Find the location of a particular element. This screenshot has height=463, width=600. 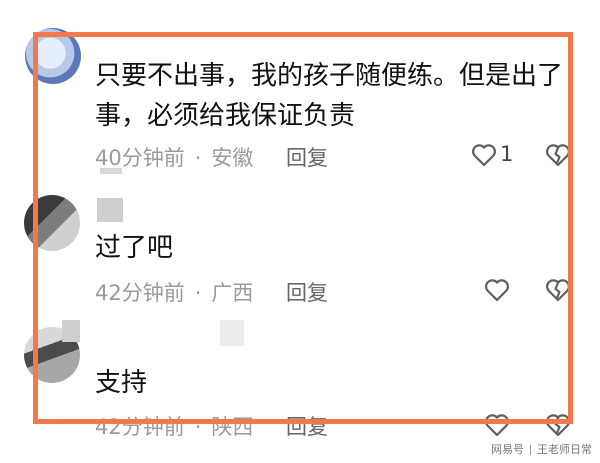

comment-location: 安徽 is located at coordinates (232, 158).